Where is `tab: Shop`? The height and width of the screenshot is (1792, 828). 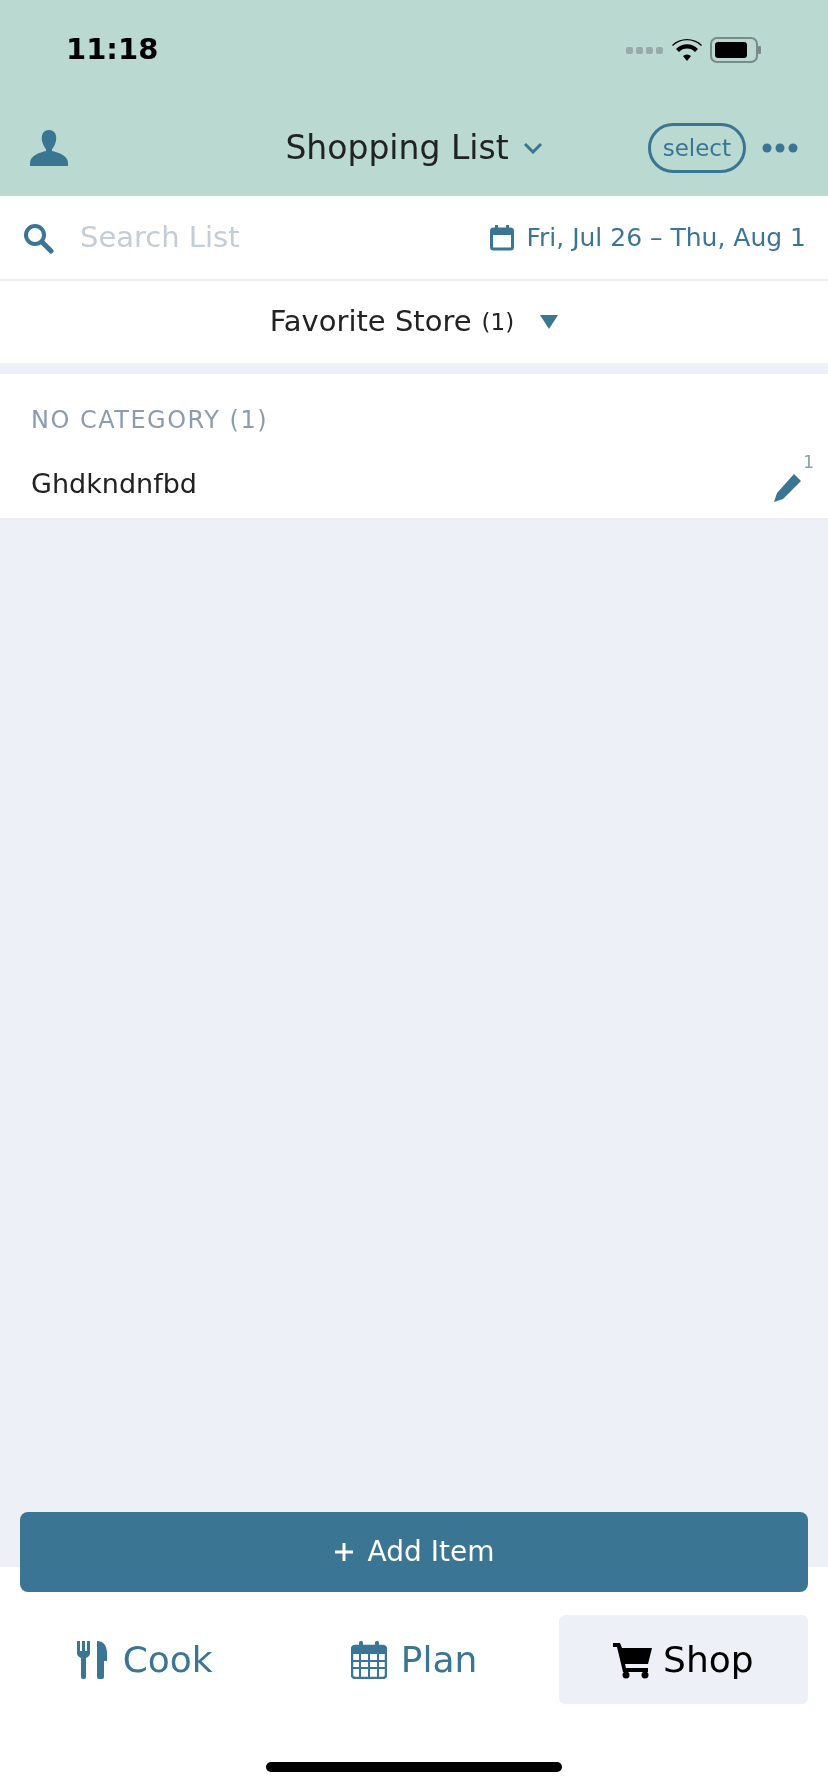 tab: Shop is located at coordinates (683, 1659).